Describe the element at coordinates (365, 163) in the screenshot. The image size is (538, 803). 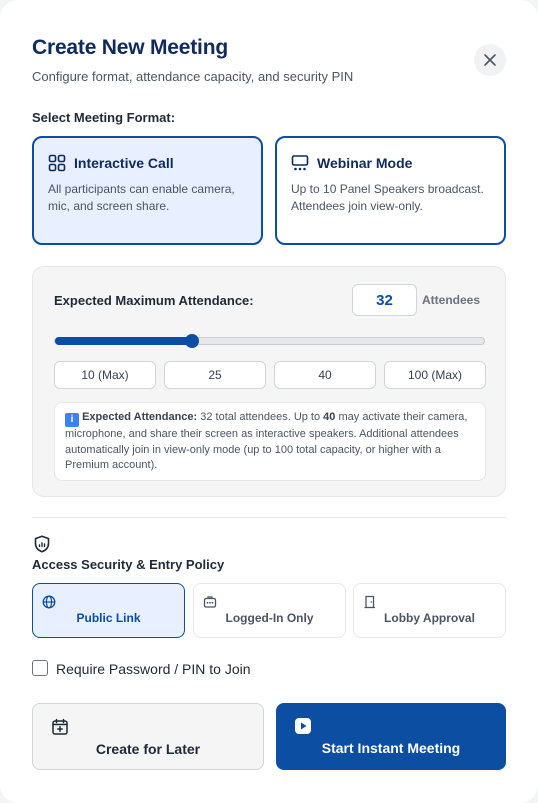
I see `format-option-label: Webinar Mode` at that location.